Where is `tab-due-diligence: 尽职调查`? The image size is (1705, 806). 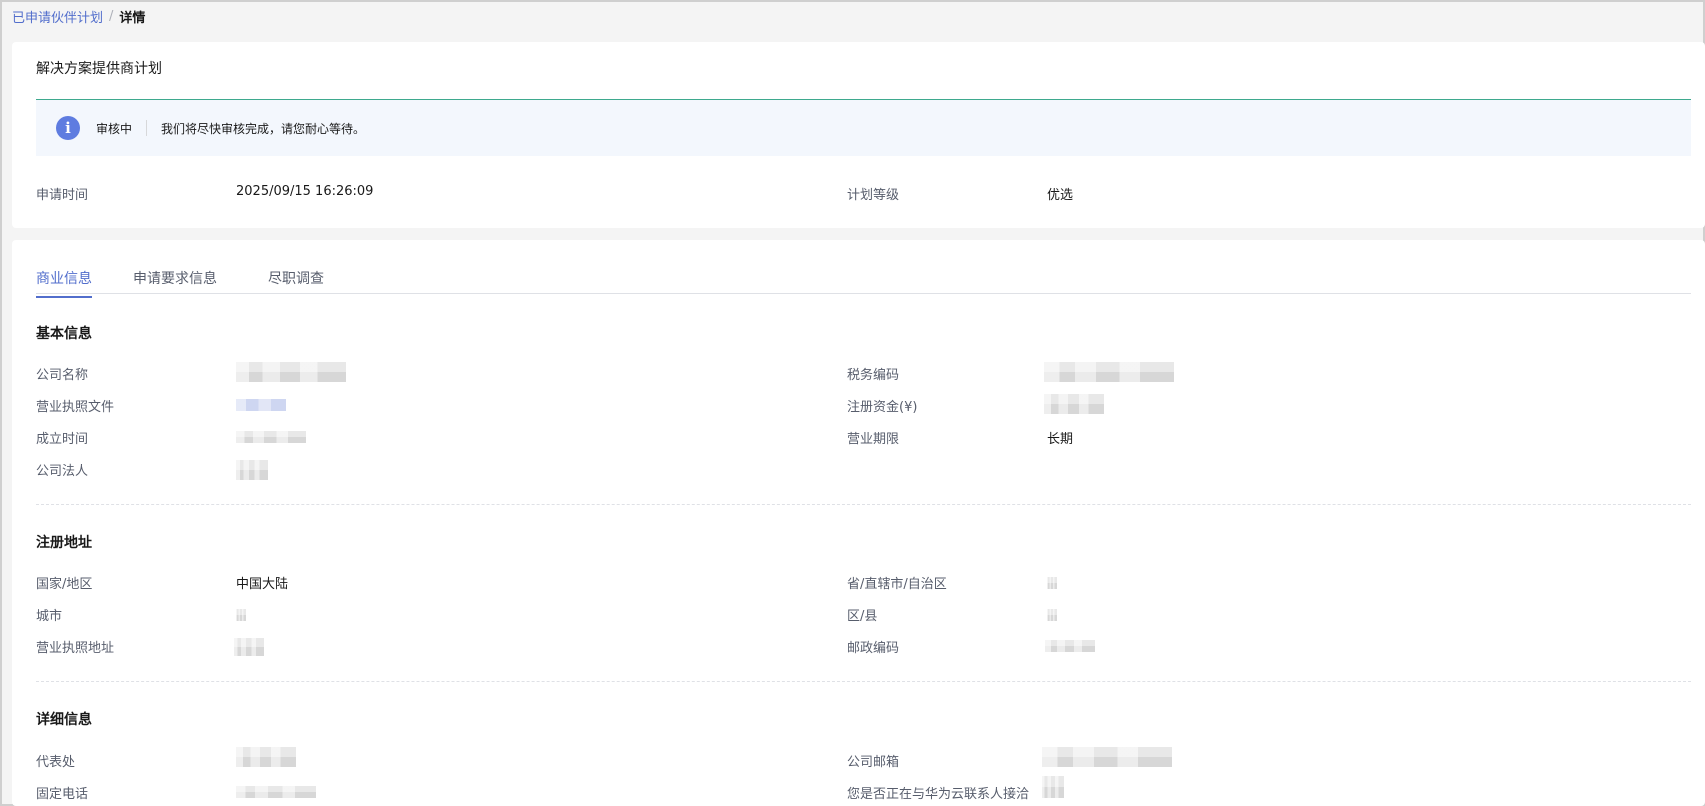 tab-due-diligence: 尽职调查 is located at coordinates (296, 282).